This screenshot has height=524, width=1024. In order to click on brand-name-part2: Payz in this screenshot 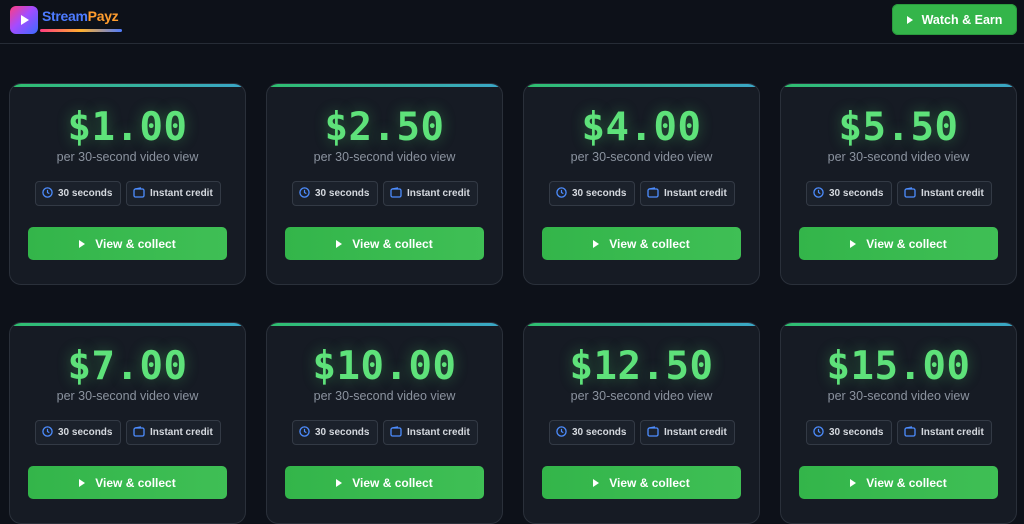, I will do `click(103, 16)`.